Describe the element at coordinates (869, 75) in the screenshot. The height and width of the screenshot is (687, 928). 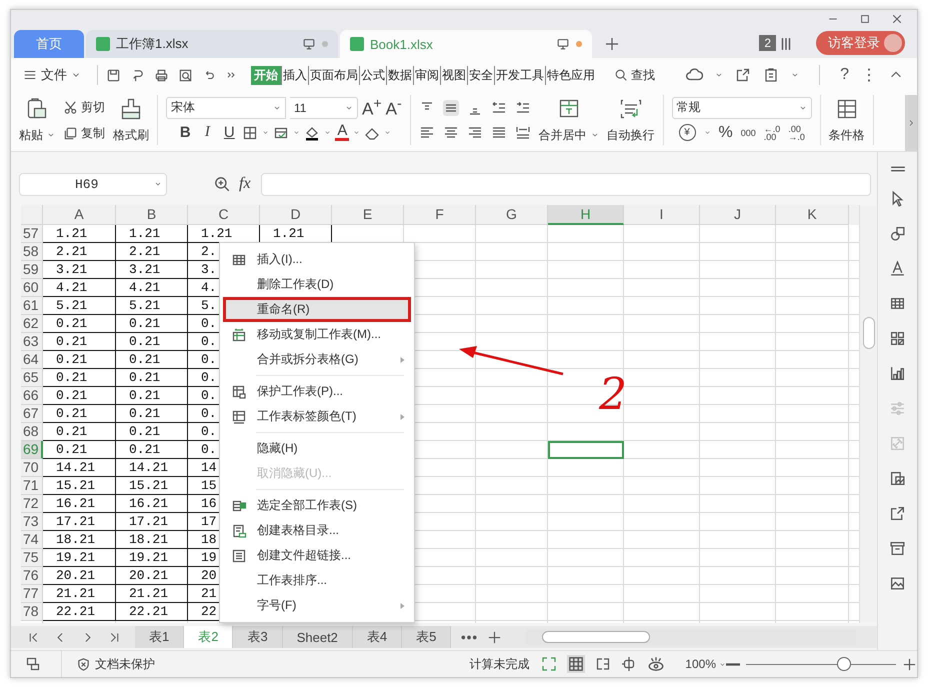
I see `more-button: ⋮` at that location.